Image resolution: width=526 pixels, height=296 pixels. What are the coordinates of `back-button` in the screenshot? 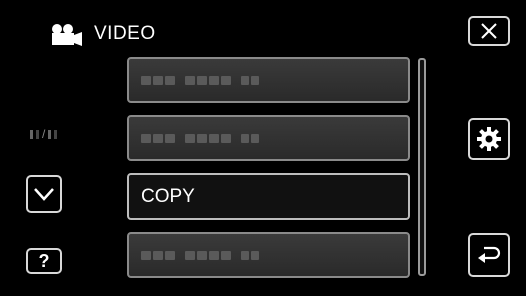 It's located at (489, 255).